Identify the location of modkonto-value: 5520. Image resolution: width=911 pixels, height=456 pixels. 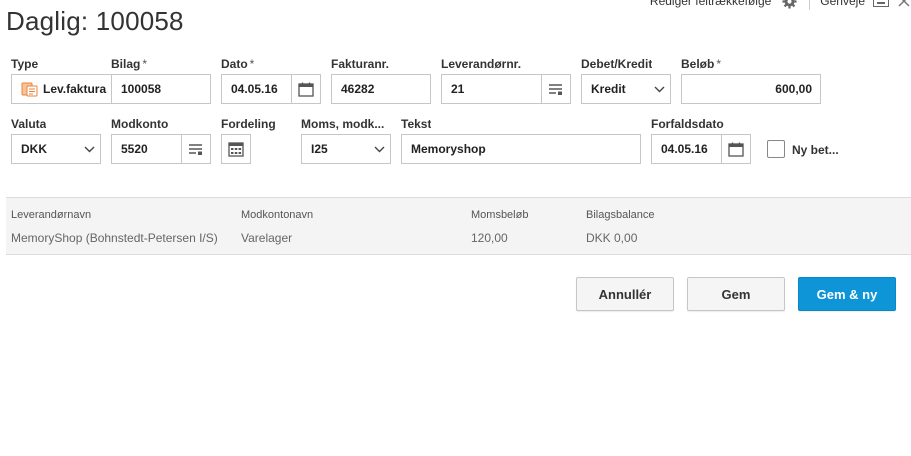
(134, 149).